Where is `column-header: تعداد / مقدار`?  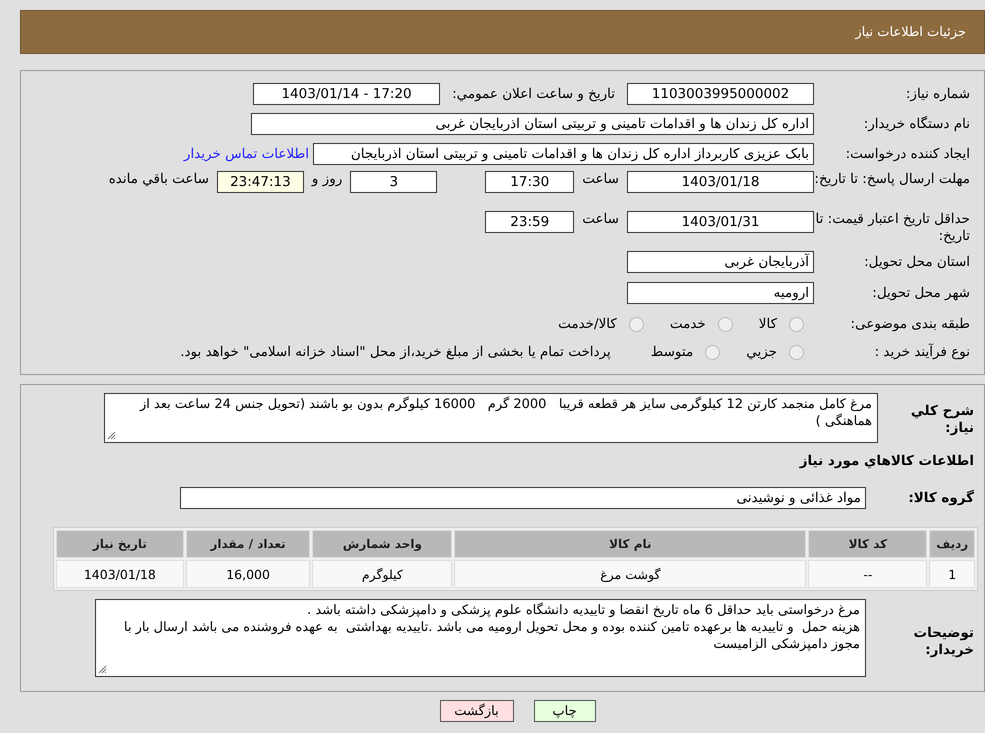
column-header: تعداد / مقدار is located at coordinates (248, 544).